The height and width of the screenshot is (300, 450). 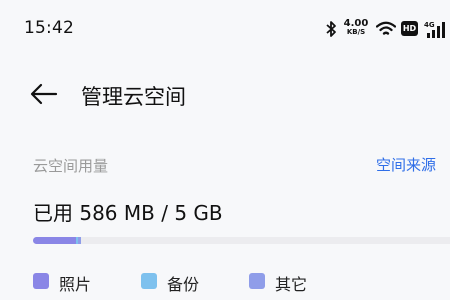 I want to click on page-title: 管理云空间, so click(x=133, y=97).